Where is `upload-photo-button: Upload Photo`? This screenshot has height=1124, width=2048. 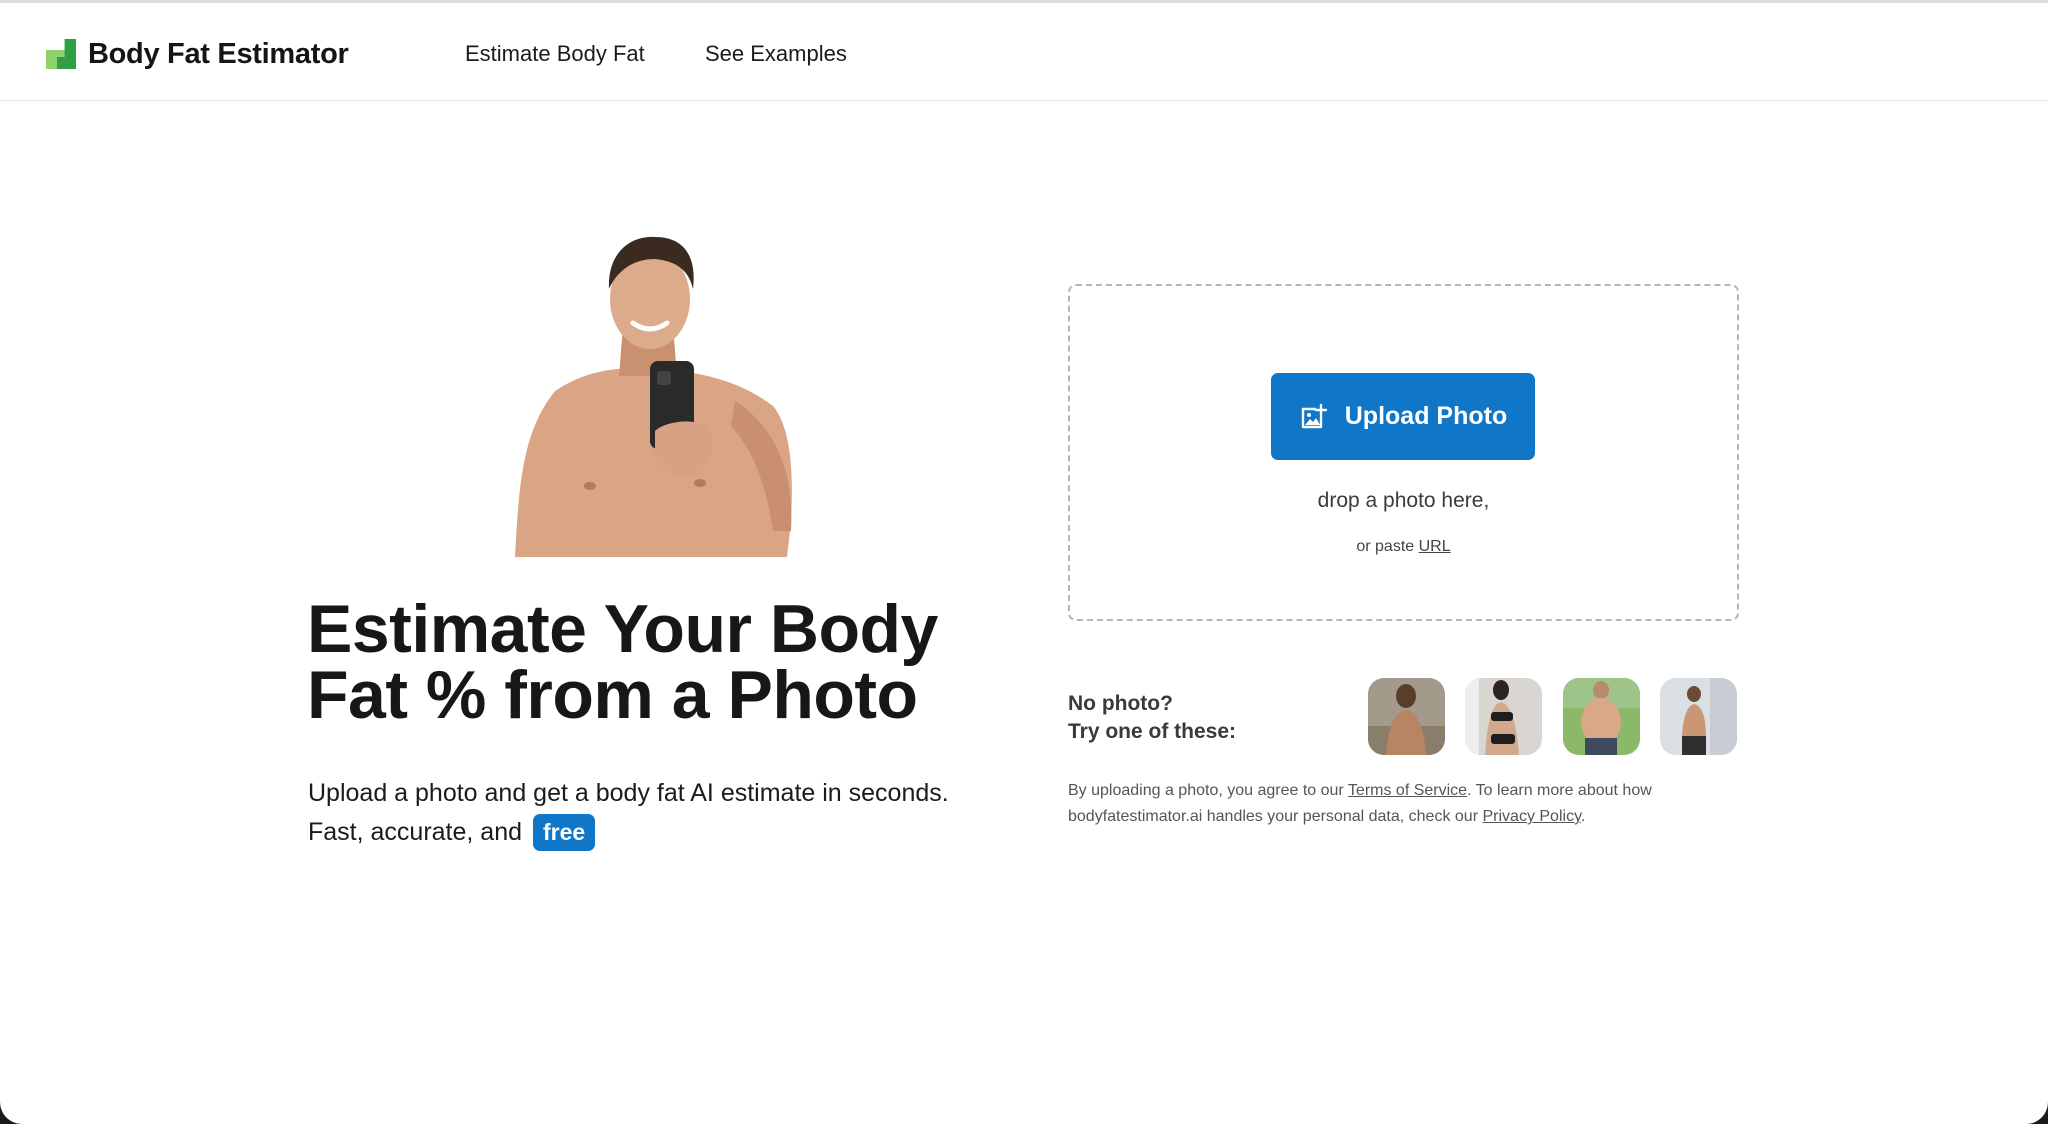 upload-photo-button: Upload Photo is located at coordinates (1403, 416).